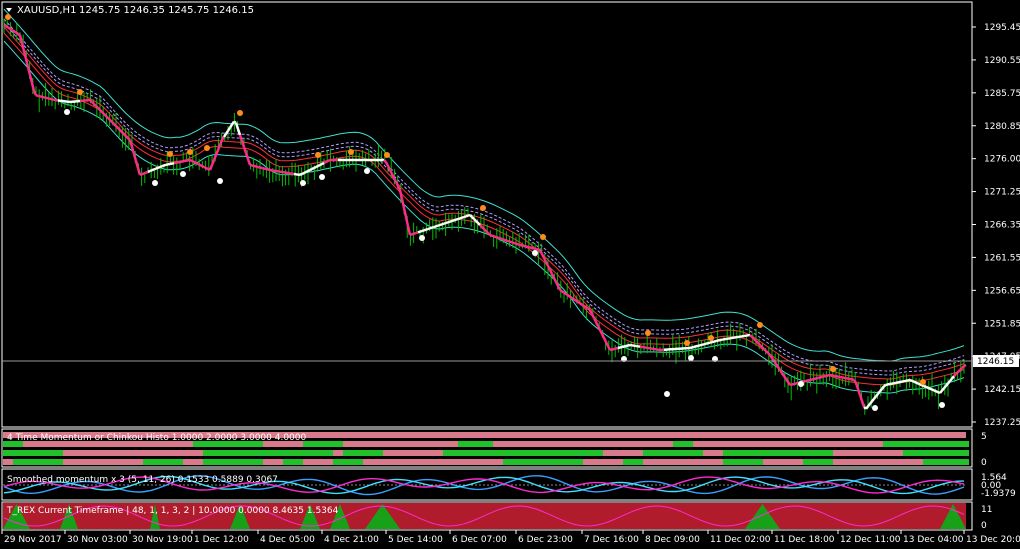  What do you see at coordinates (545, 540) in the screenshot?
I see `time-tick-label: 6 Dec 23:00` at bounding box center [545, 540].